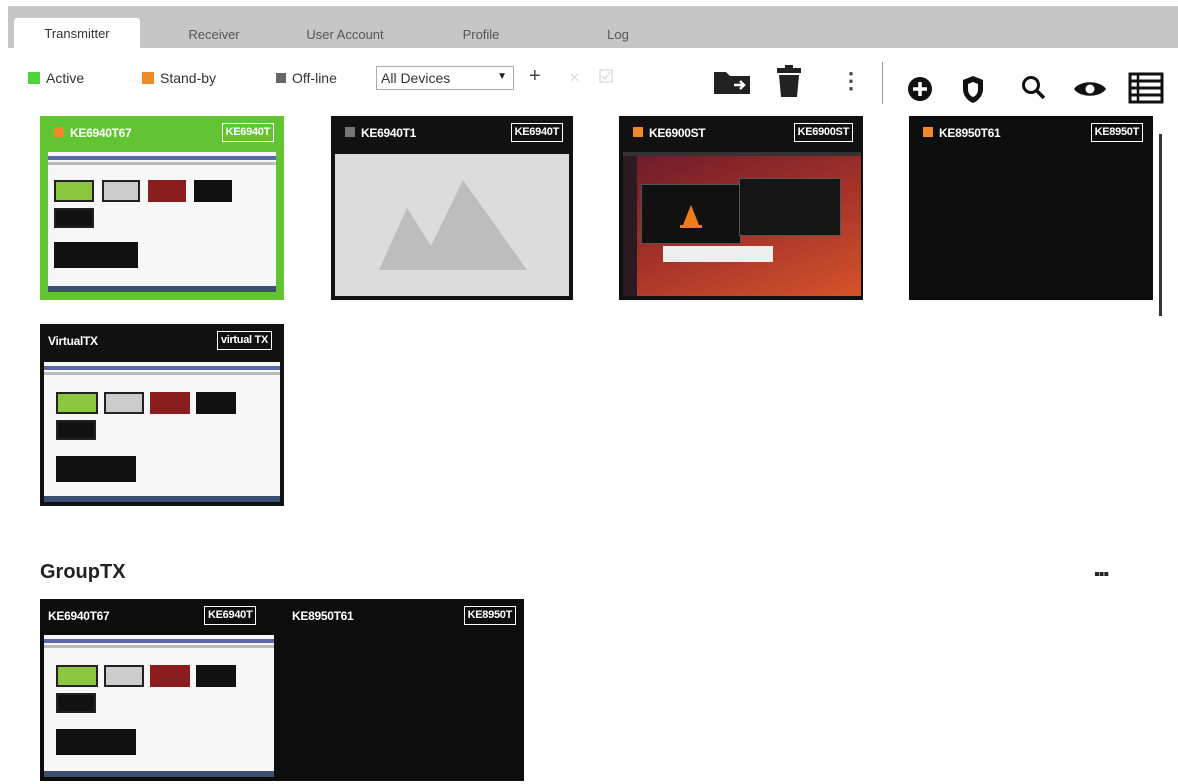  I want to click on legend-standby: Stand-by, so click(179, 78).